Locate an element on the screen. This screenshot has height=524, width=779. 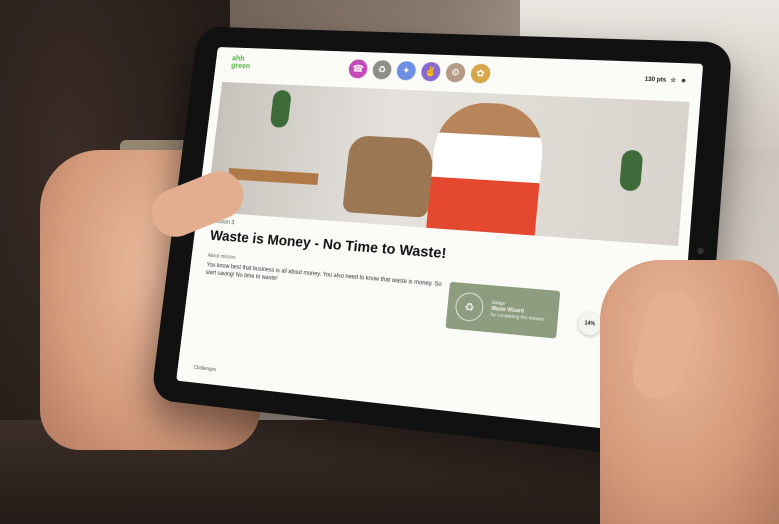
paper-bag-decoration is located at coordinates (389, 176).